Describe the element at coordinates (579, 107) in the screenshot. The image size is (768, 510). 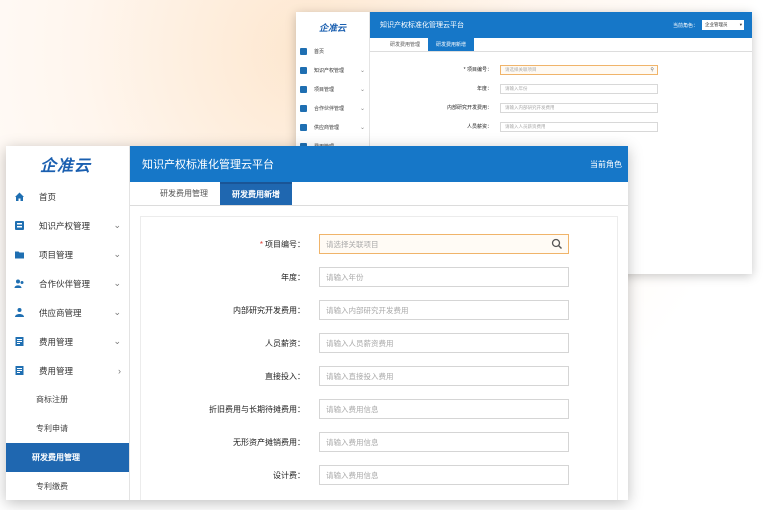
I see `back-internal-rd-input: 请输入内部研究开发费用` at that location.